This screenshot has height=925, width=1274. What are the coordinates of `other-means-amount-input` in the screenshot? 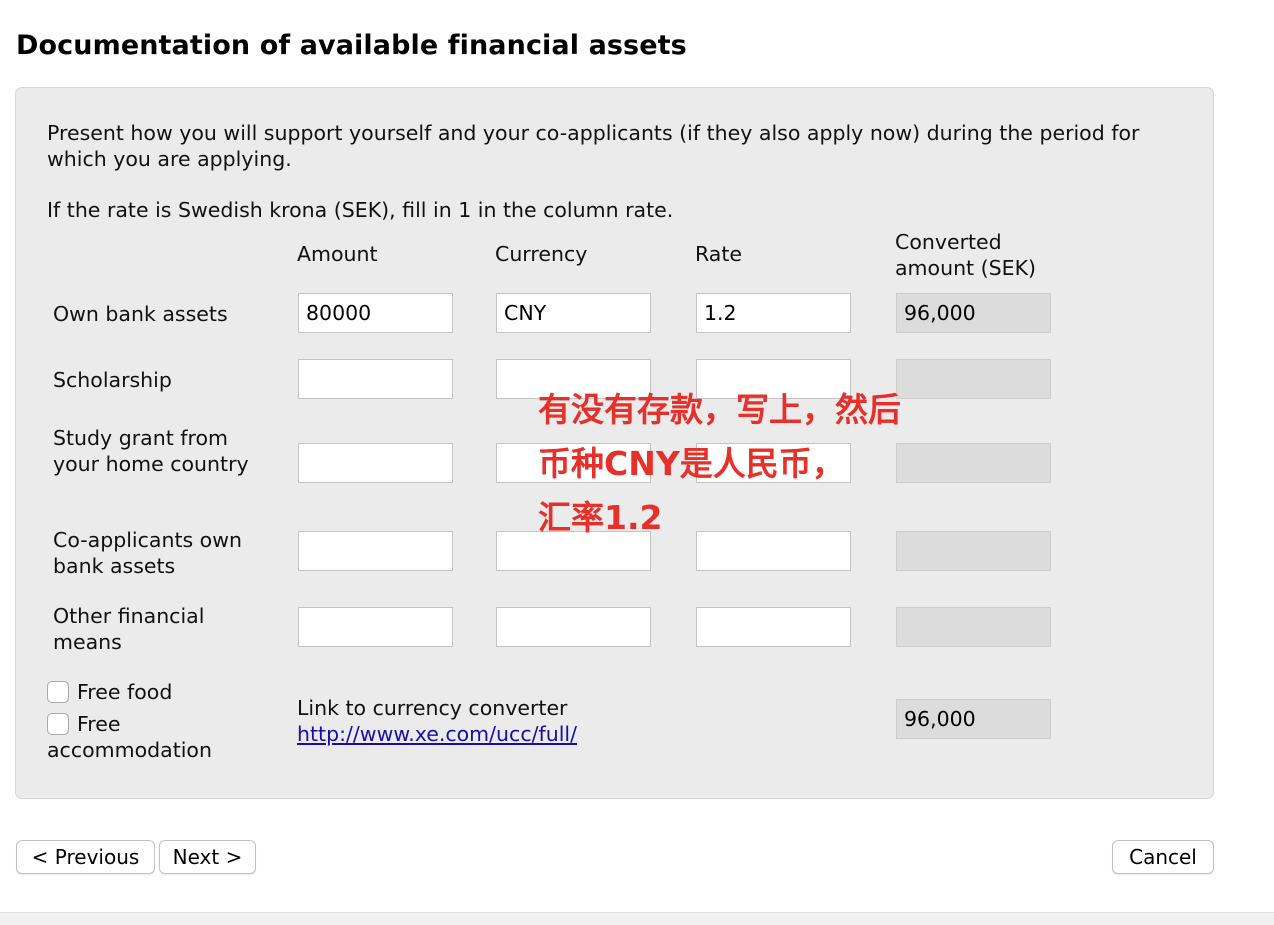 It's located at (375, 627).